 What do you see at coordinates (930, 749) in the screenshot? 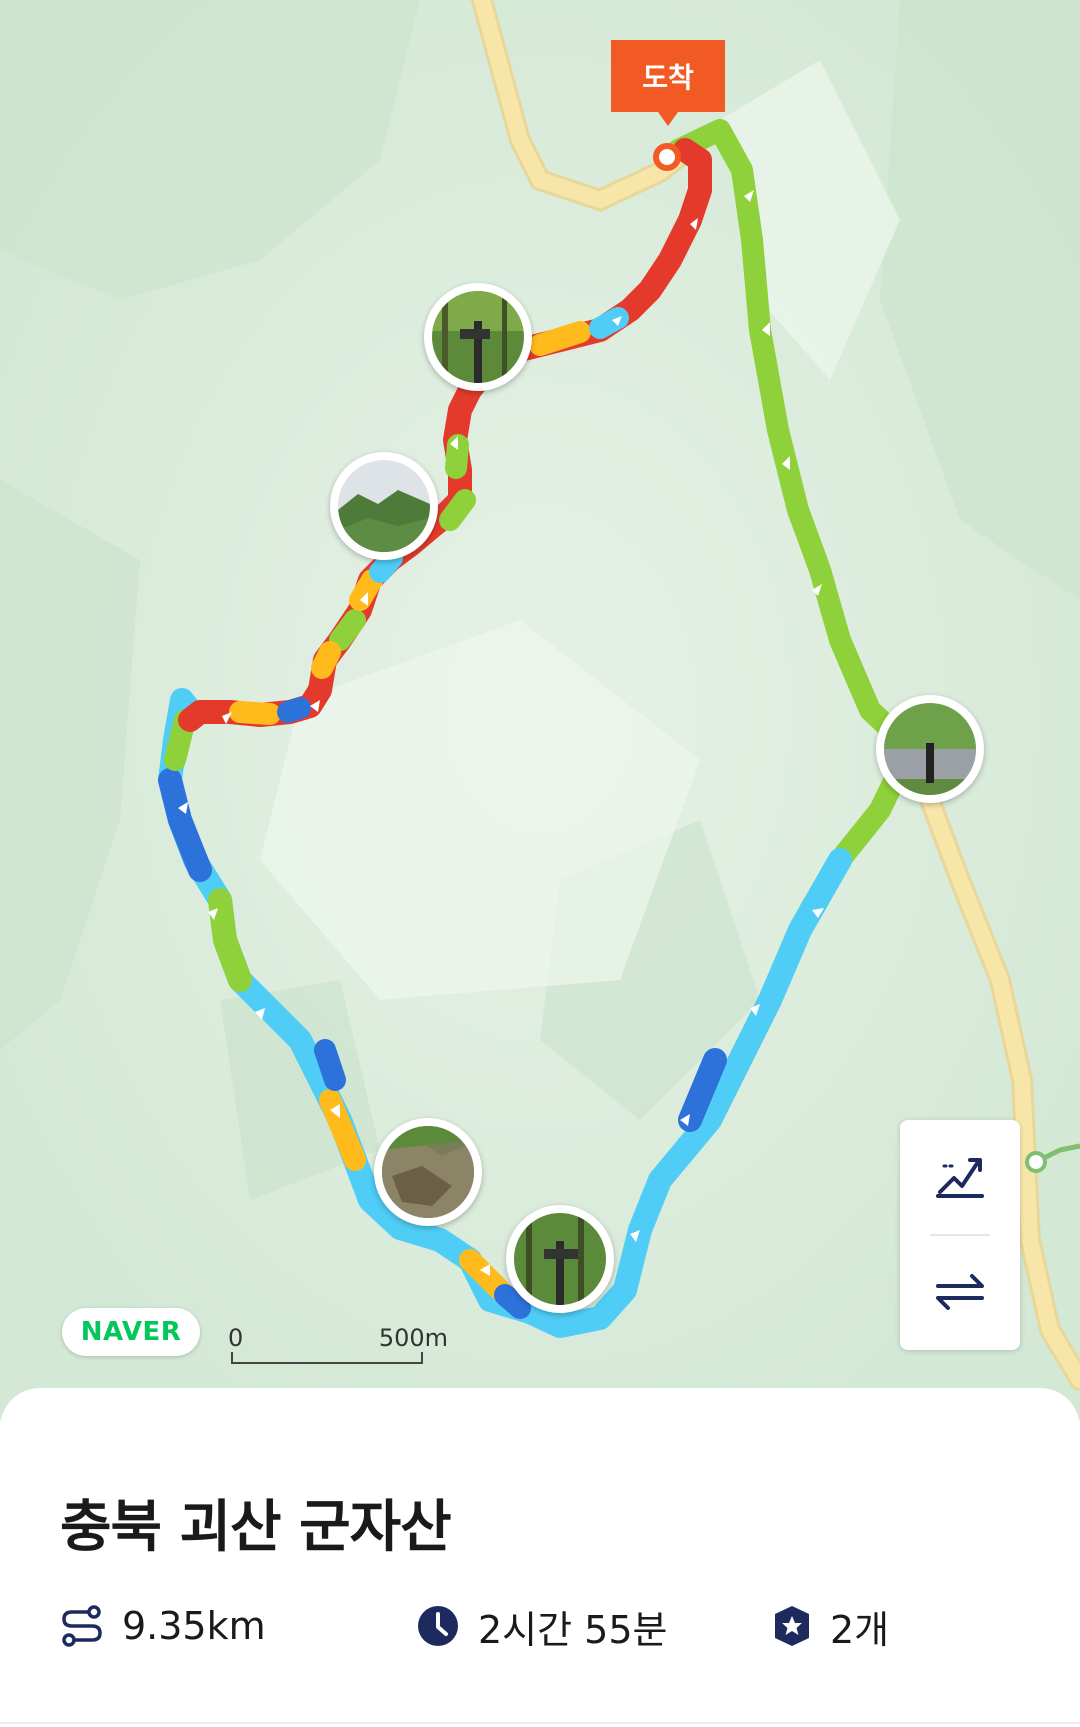
I see `photo-marker-parking-sign` at bounding box center [930, 749].